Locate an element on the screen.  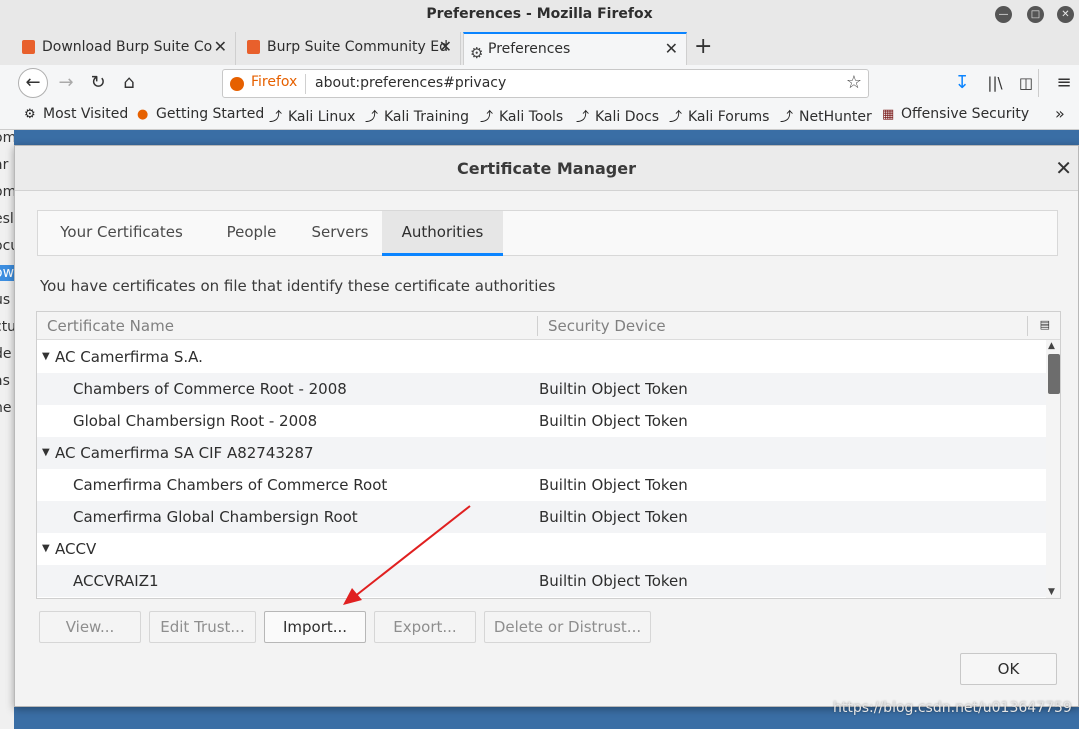
scrollbar-thumb is located at coordinates (1054, 374).